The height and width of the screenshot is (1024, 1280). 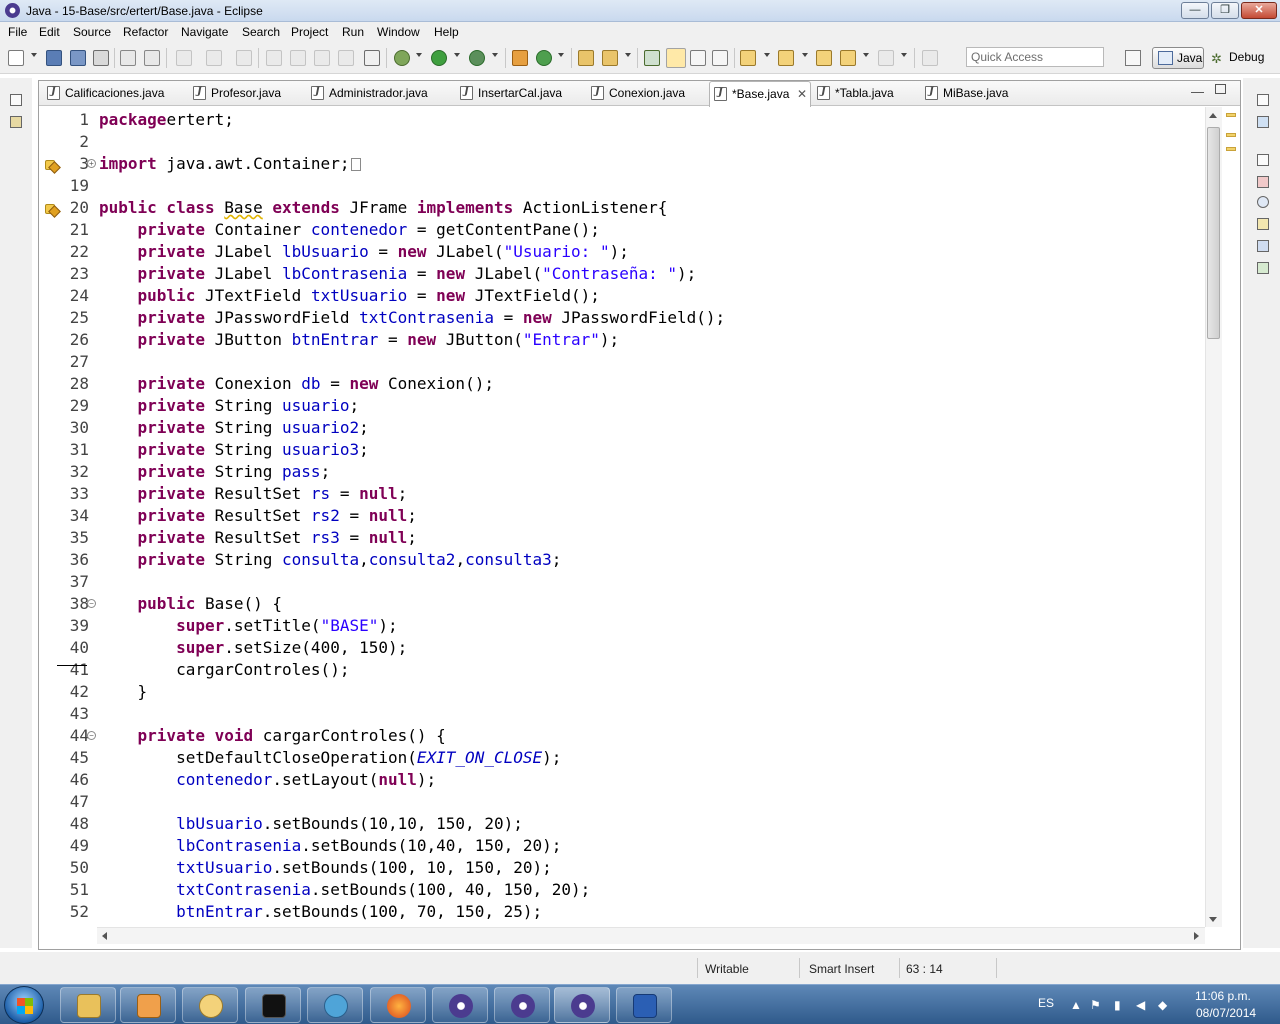 What do you see at coordinates (224, 670) in the screenshot?
I see `code-line: cargarControles();` at bounding box center [224, 670].